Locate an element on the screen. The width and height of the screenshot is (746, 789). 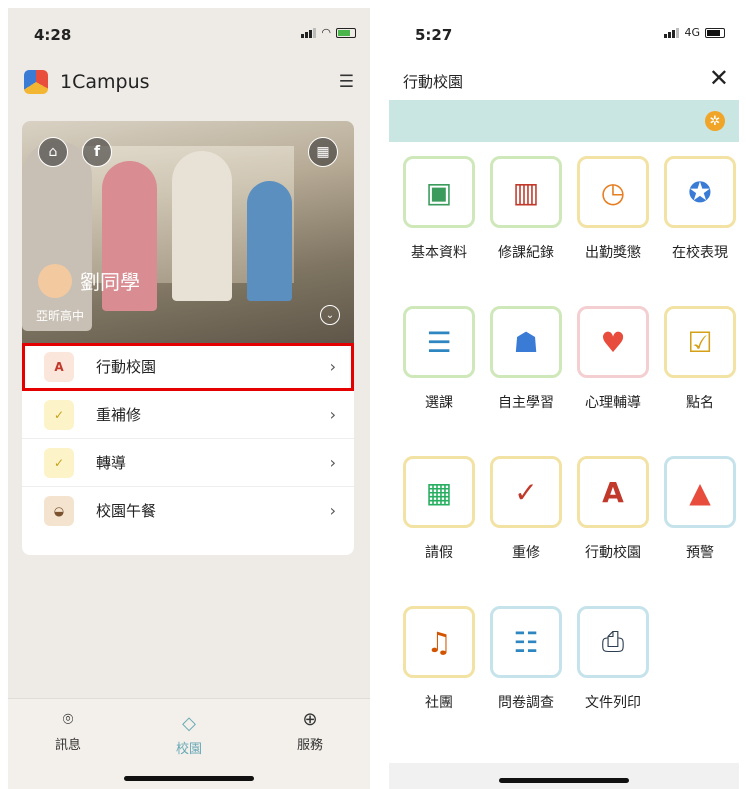
profile-card-icon: ▣ is located at coordinates (439, 192).